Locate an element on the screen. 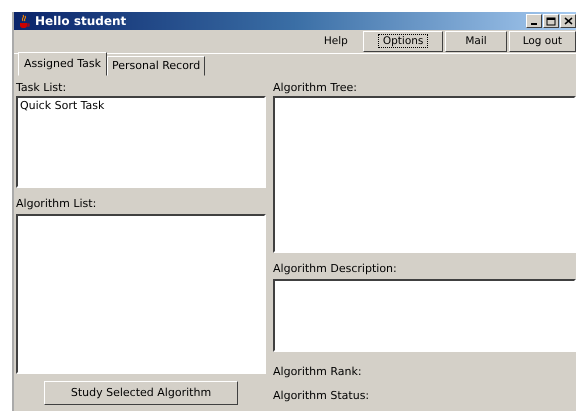 The height and width of the screenshot is (411, 576). algorithm-rank-label: Algorithm Rank: is located at coordinates (318, 372).